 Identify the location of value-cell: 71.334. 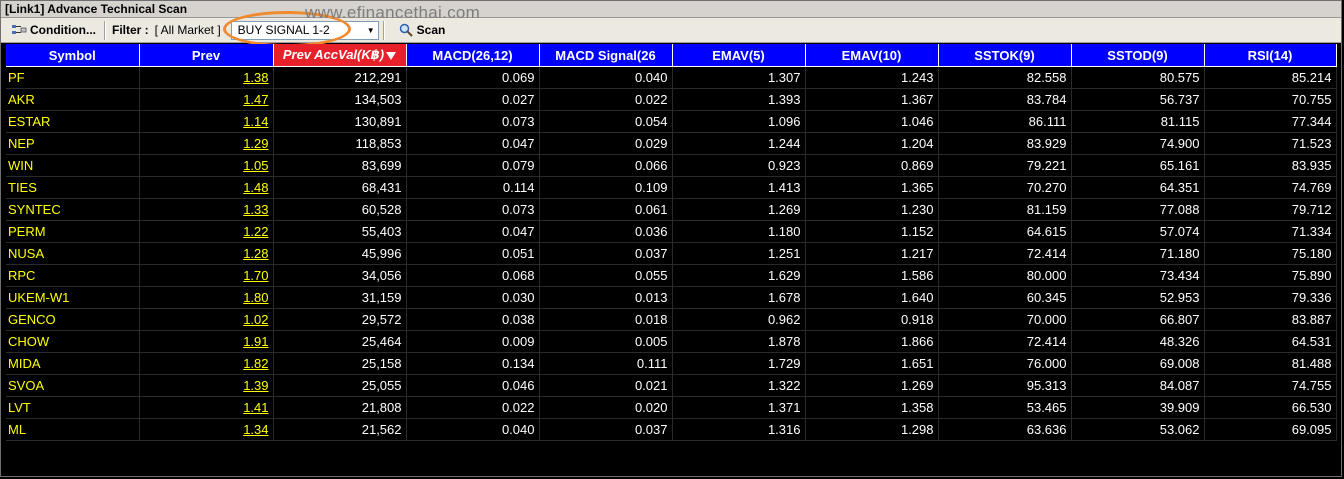
(1270, 231).